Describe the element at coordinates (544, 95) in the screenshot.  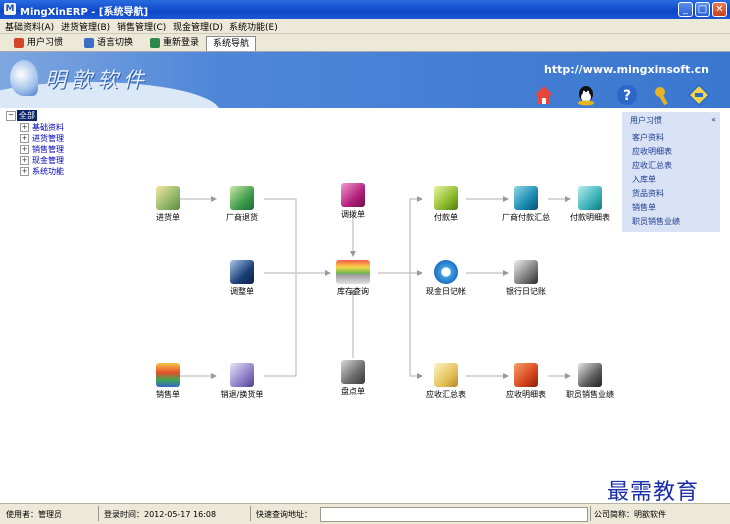
I see `home-icon` at that location.